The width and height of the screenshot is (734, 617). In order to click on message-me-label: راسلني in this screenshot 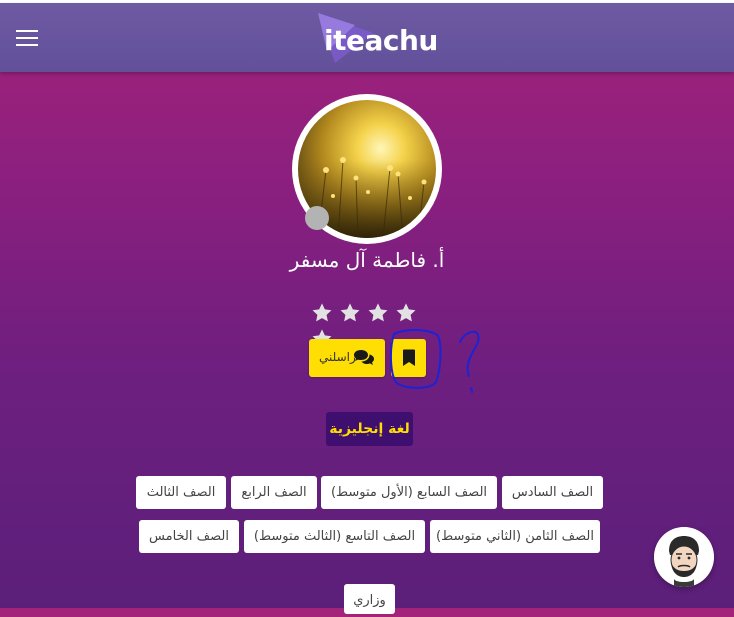, I will do `click(337, 357)`.